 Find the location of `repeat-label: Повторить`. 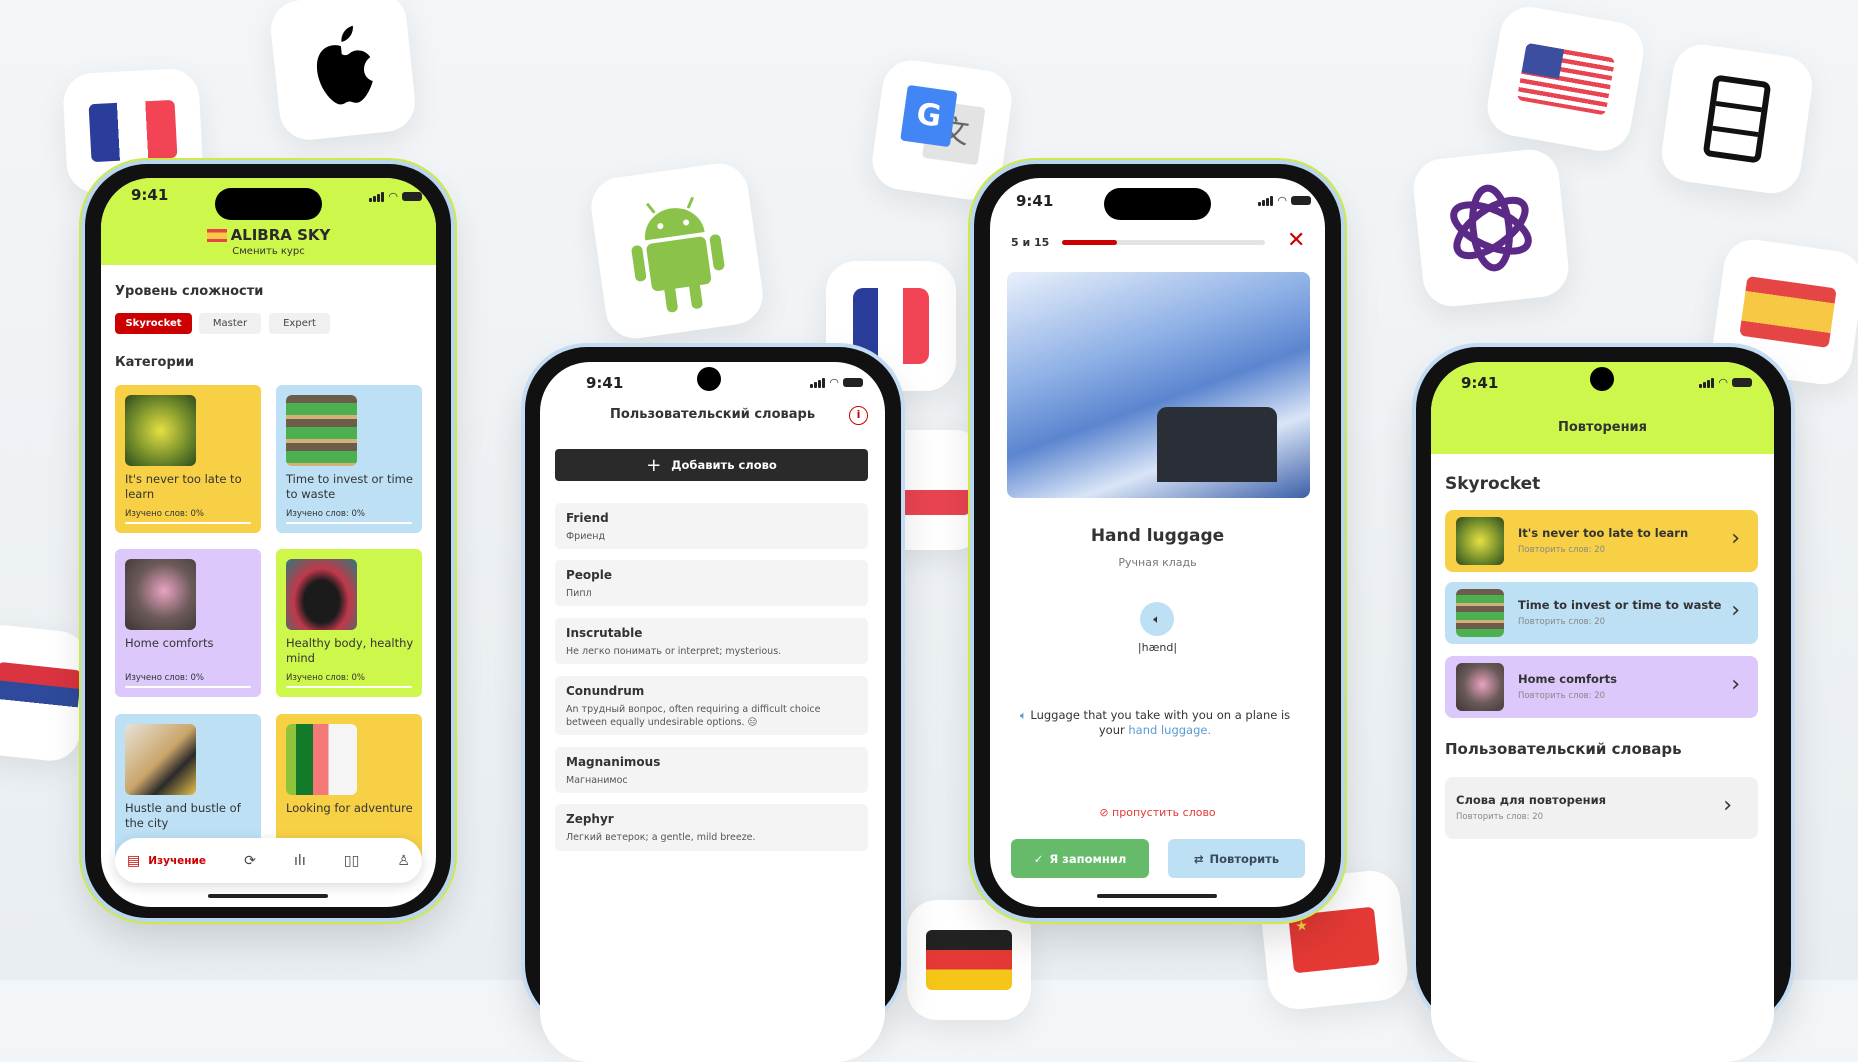

repeat-label: Повторить is located at coordinates (1244, 858).